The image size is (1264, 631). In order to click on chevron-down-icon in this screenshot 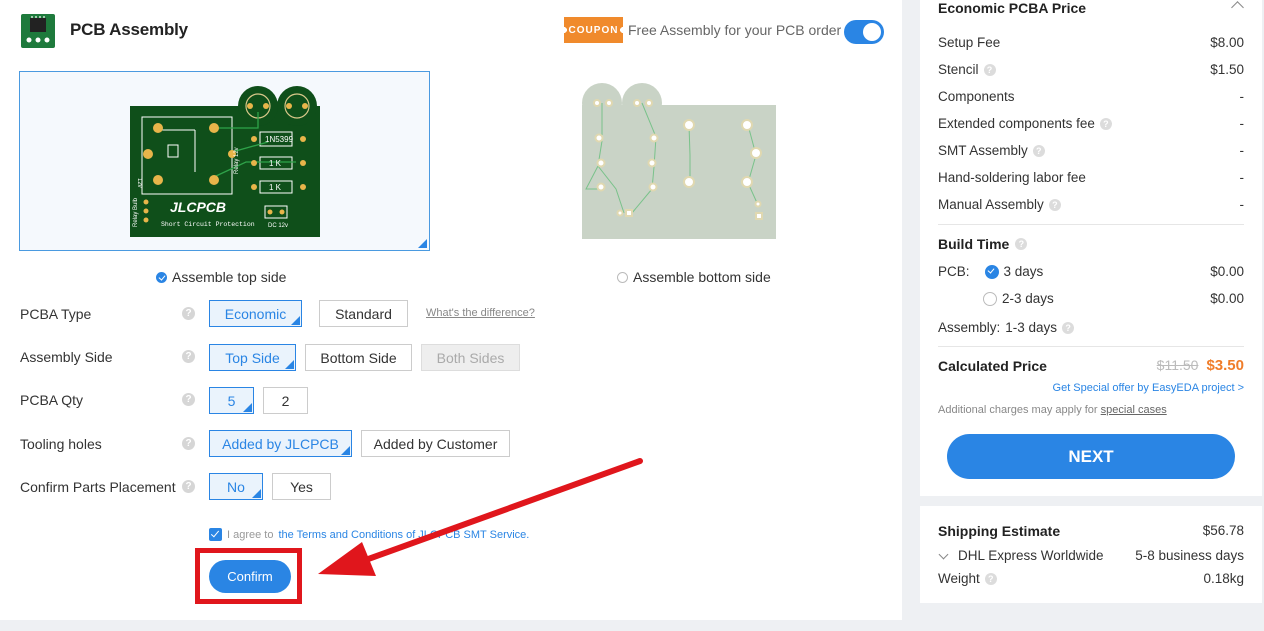, I will do `click(943, 554)`.